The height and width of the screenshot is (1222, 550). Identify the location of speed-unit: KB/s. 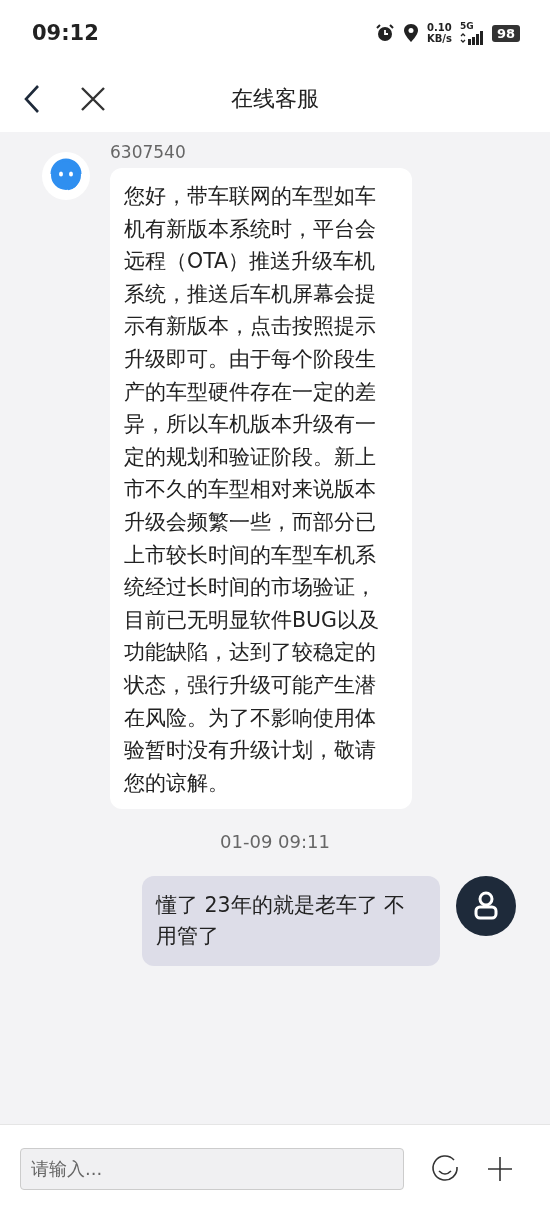
(439, 38).